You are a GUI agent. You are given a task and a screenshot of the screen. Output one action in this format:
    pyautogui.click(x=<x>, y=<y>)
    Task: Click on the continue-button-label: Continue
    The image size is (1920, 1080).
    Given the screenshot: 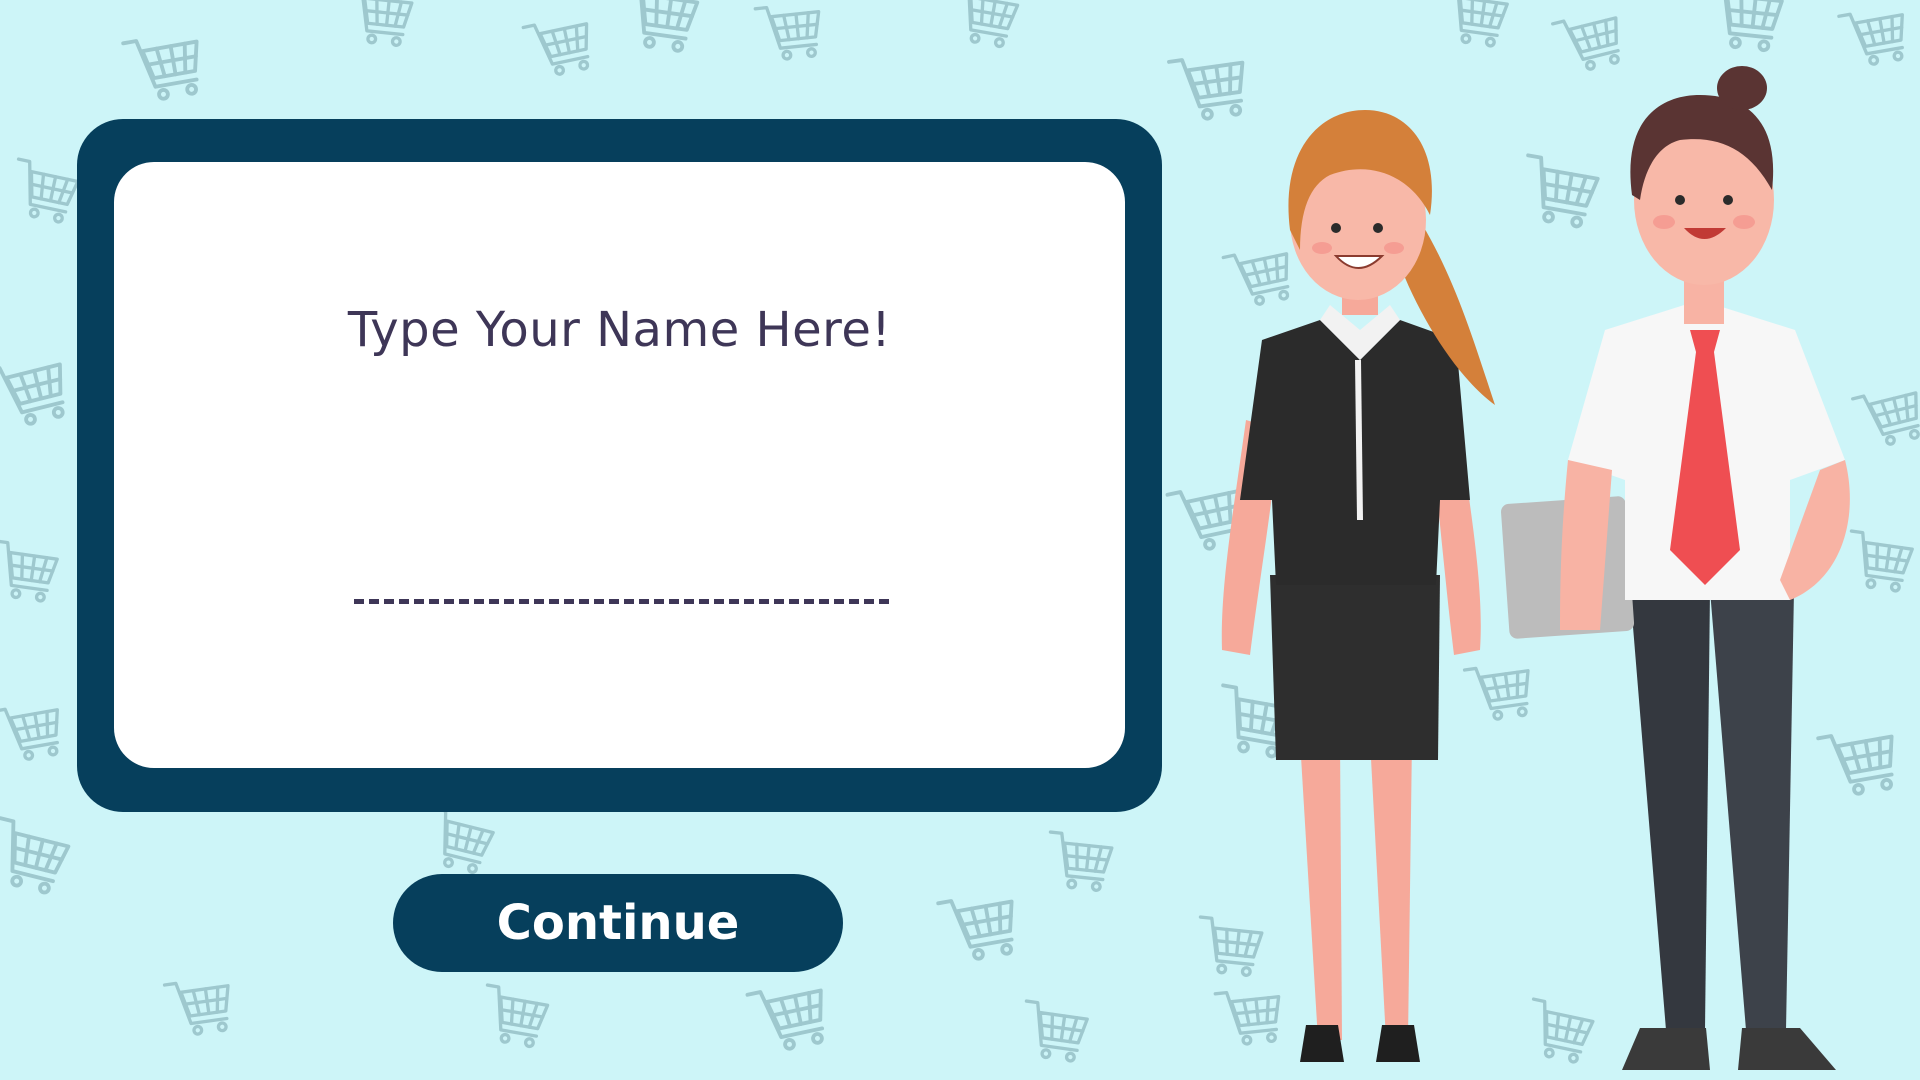 What is the action you would take?
    pyautogui.click(x=618, y=923)
    